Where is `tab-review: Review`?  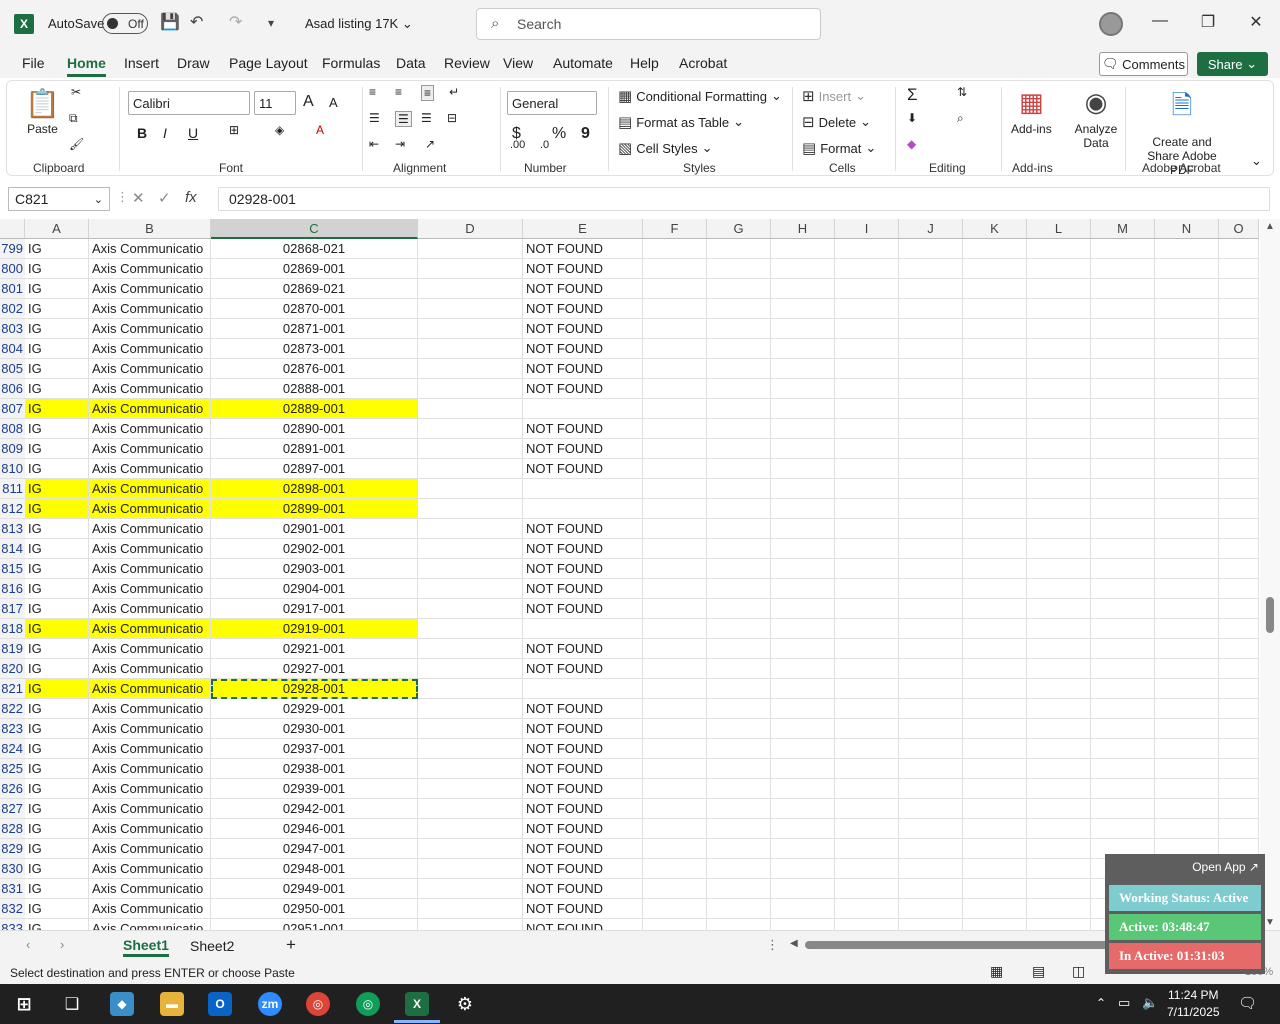
tab-review: Review is located at coordinates (467, 63).